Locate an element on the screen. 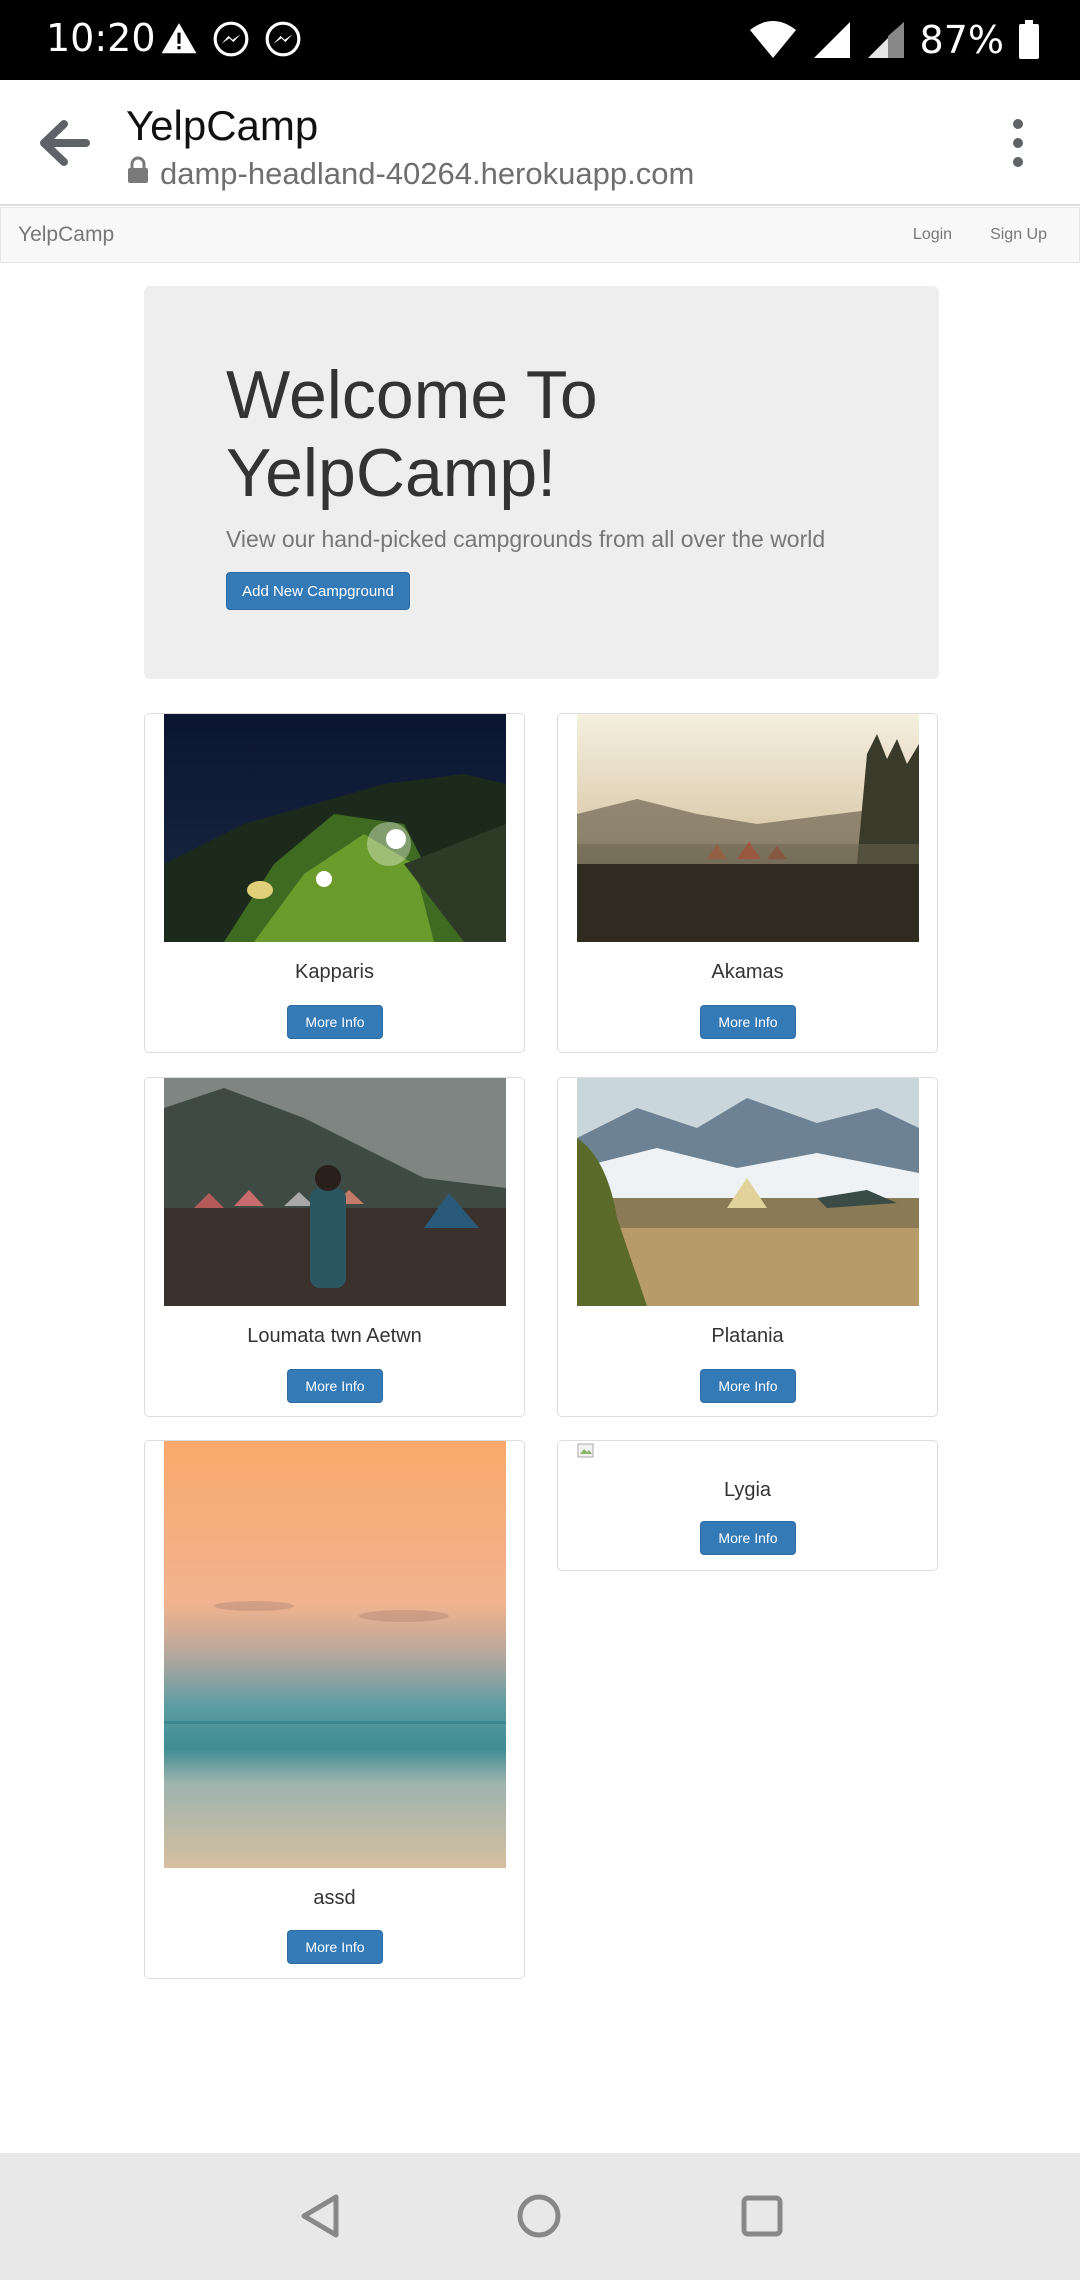  recents-square-icon is located at coordinates (762, 2218).